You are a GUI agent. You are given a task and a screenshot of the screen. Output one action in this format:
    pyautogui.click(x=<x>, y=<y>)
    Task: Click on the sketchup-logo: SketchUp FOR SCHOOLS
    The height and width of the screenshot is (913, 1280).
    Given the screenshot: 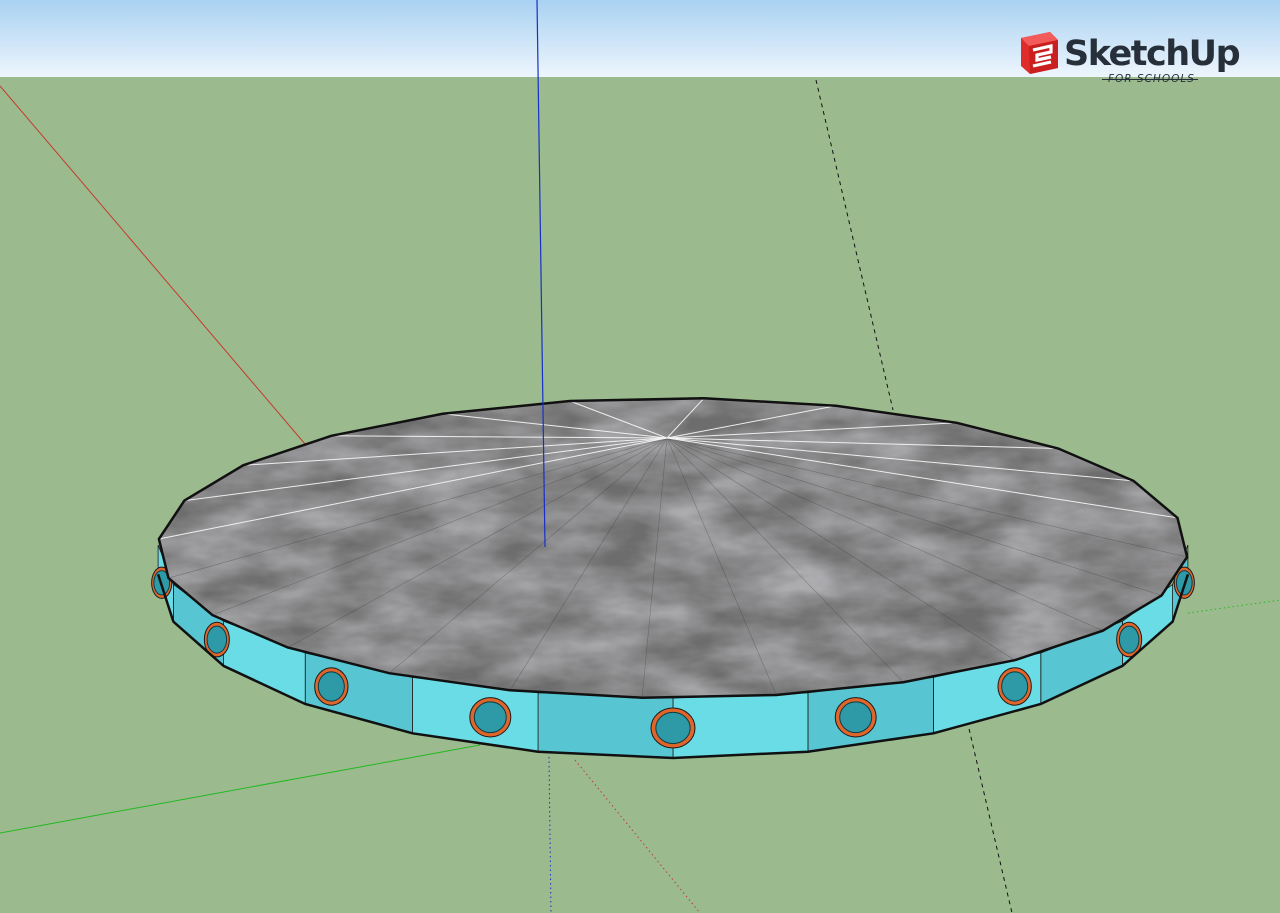 What is the action you would take?
    pyautogui.click(x=1128, y=61)
    